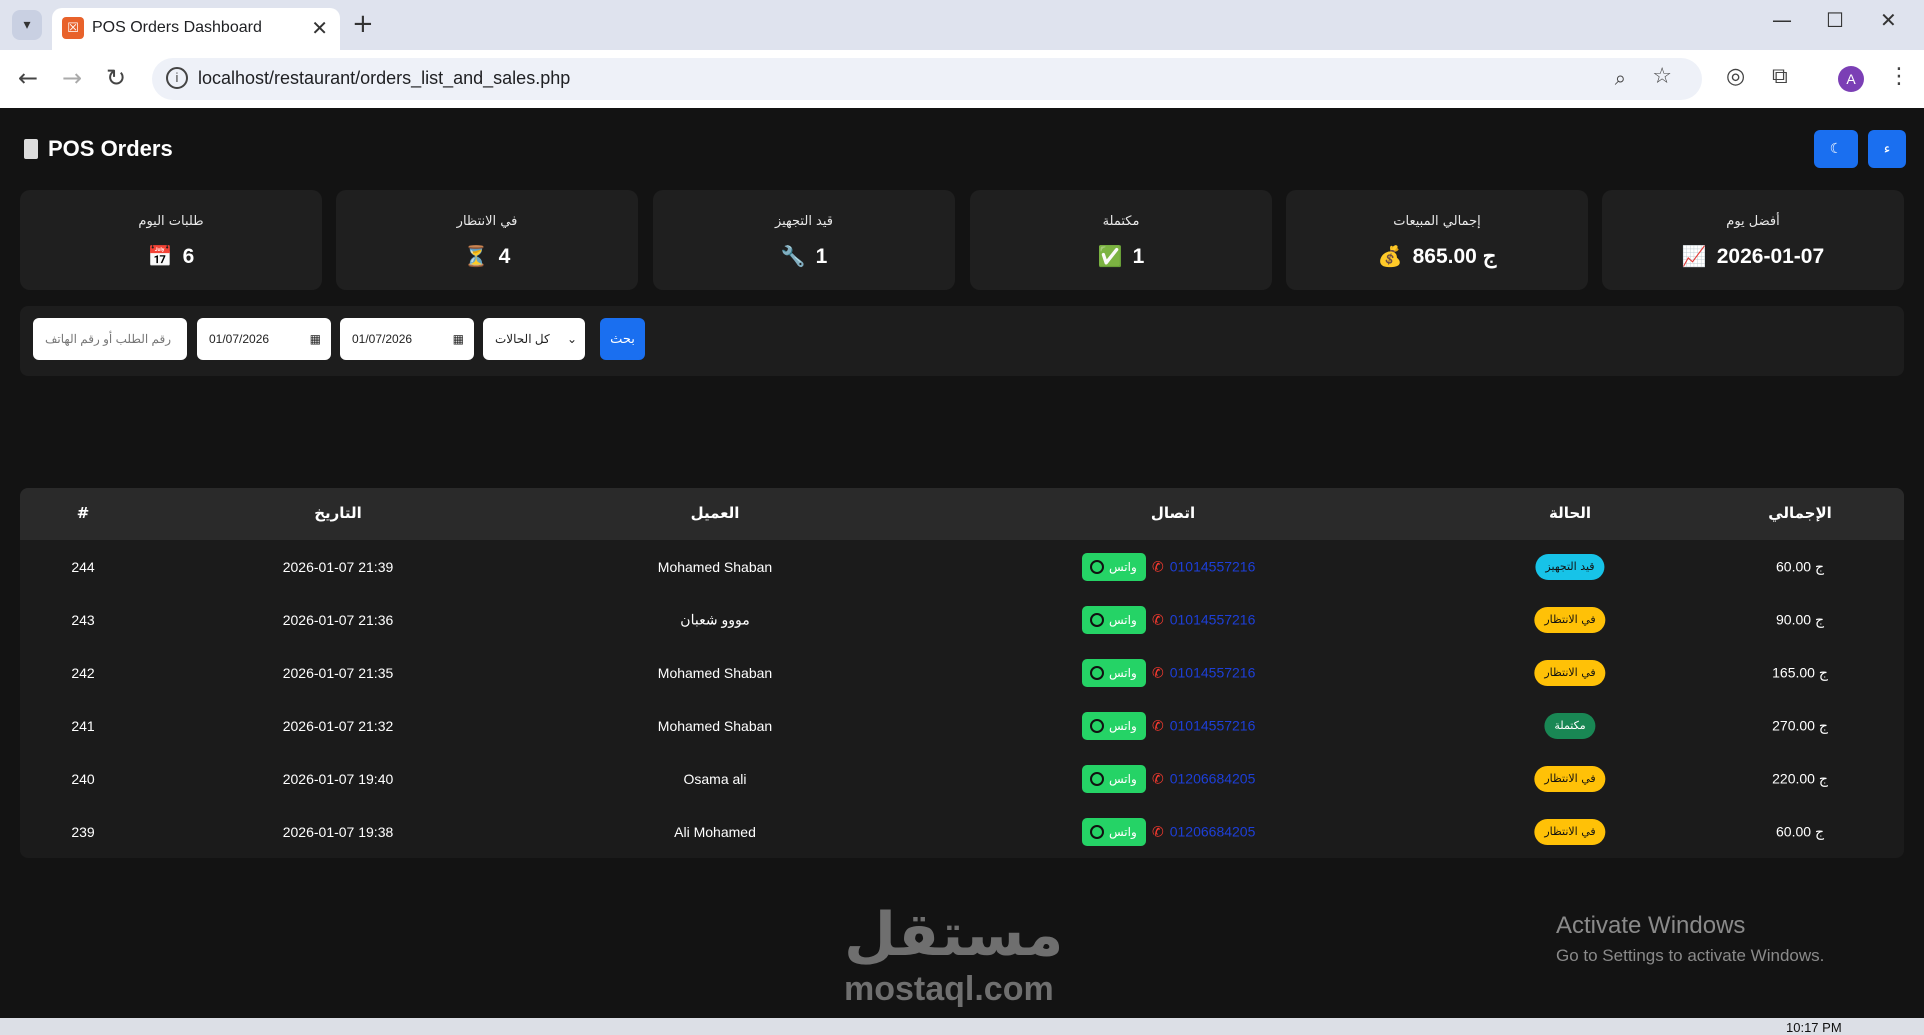 The width and height of the screenshot is (1924, 1035). Describe the element at coordinates (962, 514) in the screenshot. I see `table-header: # التاريخ العميل اتصال الحالة الإجمالي` at that location.